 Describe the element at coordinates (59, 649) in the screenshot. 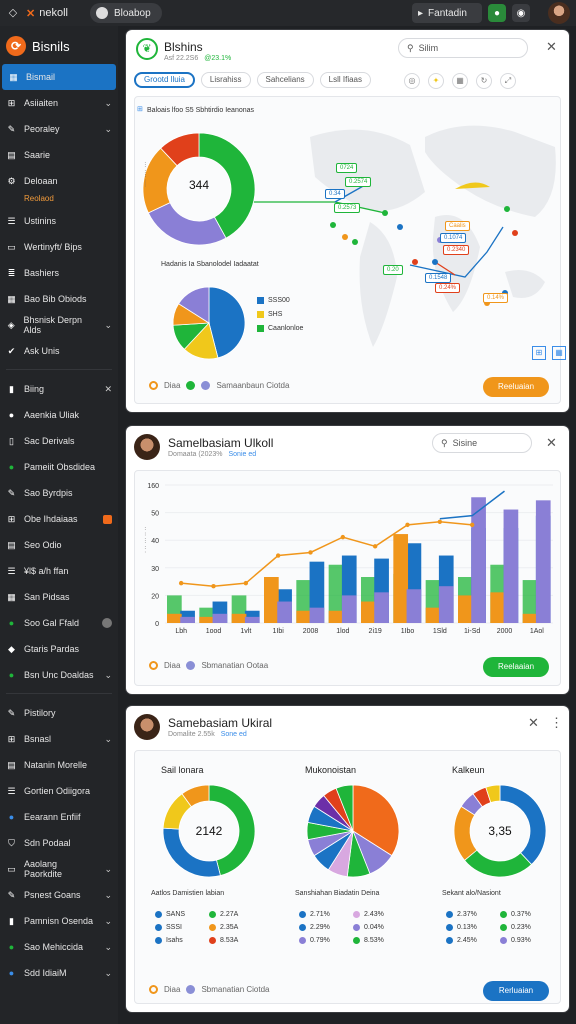

I see `sidebar-item: ◆ Gtaris Pardas` at that location.